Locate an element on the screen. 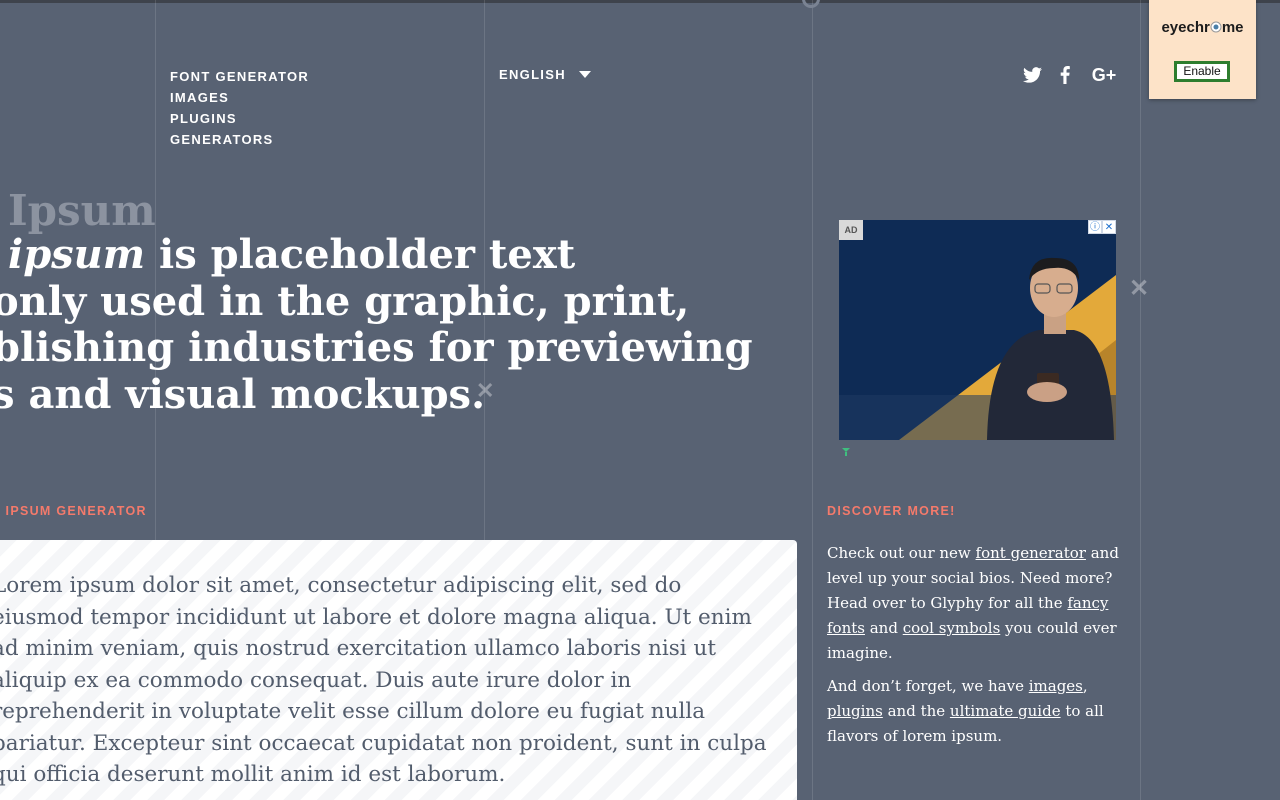 This screenshot has height=800, width=1280. google-plus-icon: G+ is located at coordinates (1104, 74).